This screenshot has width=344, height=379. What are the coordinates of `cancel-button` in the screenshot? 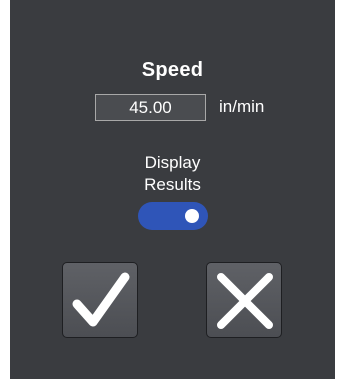 It's located at (244, 300).